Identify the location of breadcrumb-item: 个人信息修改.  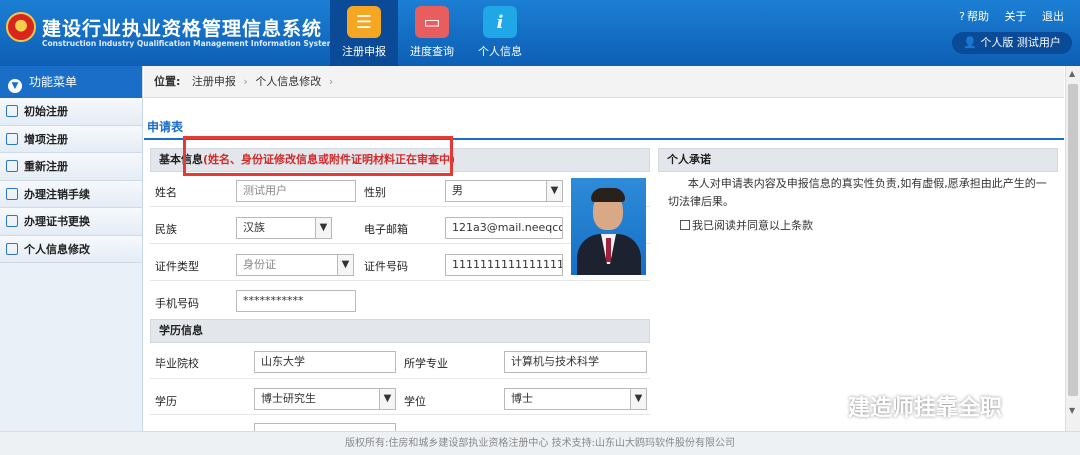
(288, 81).